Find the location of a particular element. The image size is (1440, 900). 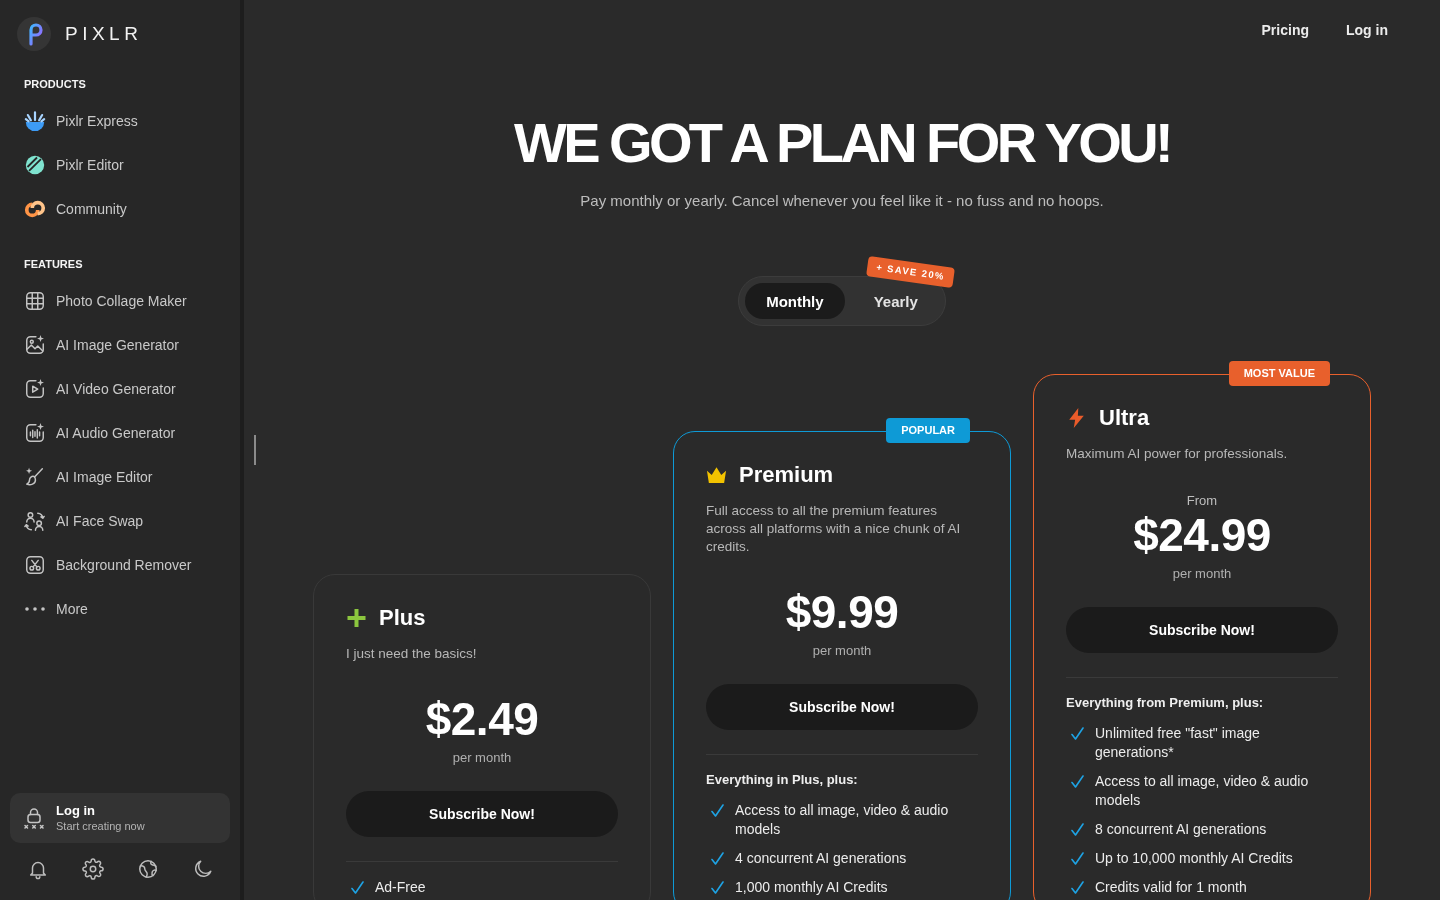

settings-icon is located at coordinates (93, 869).